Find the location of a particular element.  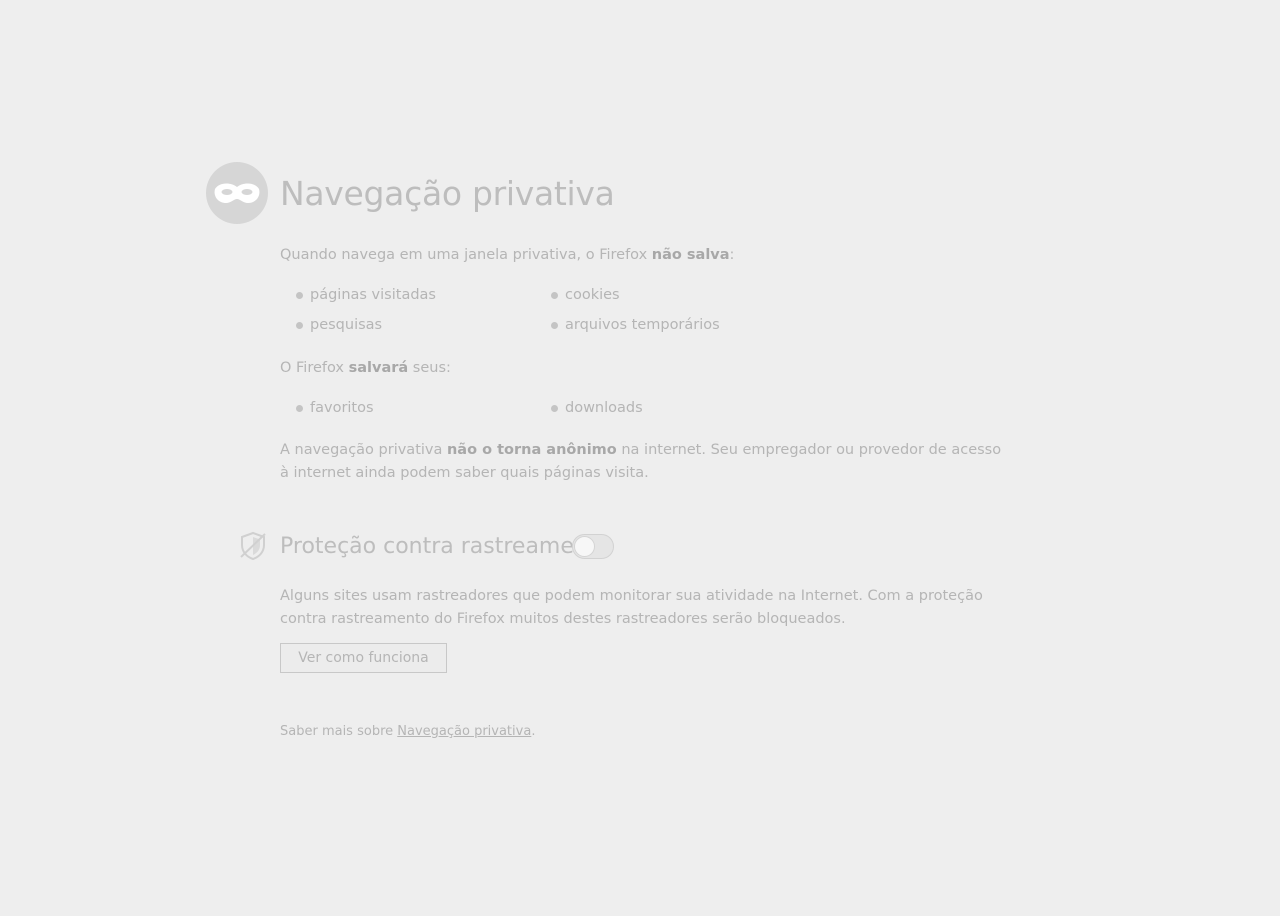

see-how-it-works-button: Ver como funciona is located at coordinates (363, 658).